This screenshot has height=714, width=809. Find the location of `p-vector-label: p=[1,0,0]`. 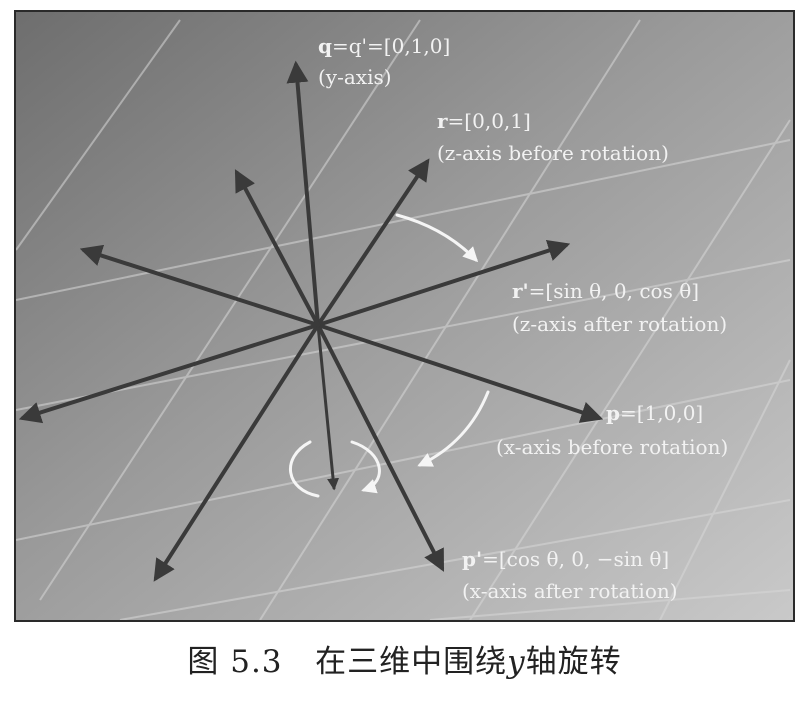

p-vector-label: p=[1,0,0] is located at coordinates (654, 413).